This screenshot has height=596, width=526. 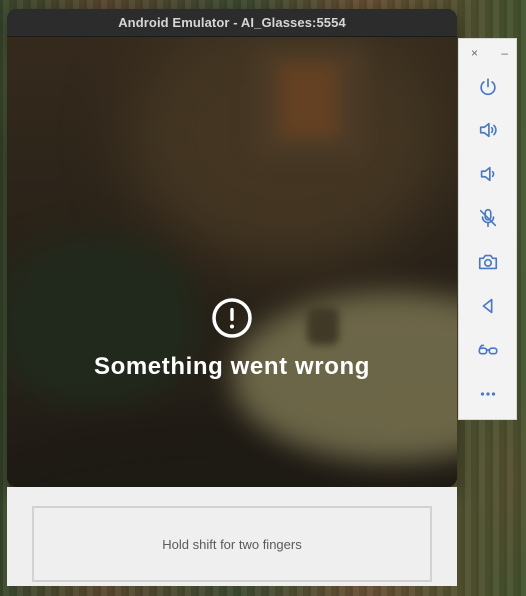 I want to click on volume-down-icon, so click(x=487, y=174).